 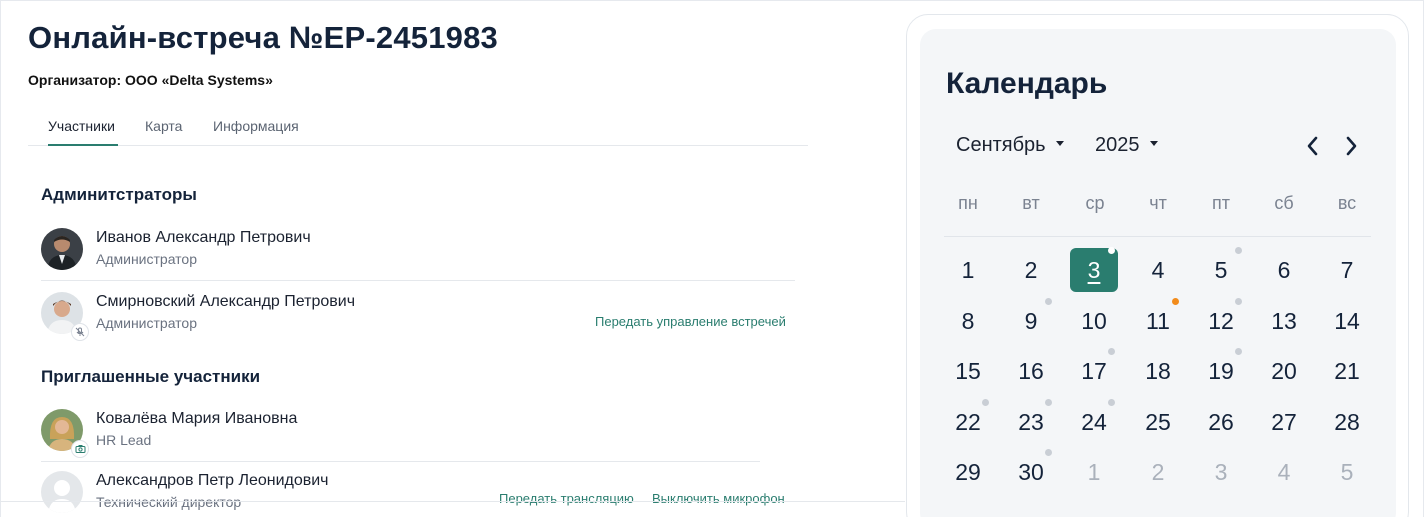 What do you see at coordinates (1153, 144) in the screenshot?
I see `caret-down-icon` at bounding box center [1153, 144].